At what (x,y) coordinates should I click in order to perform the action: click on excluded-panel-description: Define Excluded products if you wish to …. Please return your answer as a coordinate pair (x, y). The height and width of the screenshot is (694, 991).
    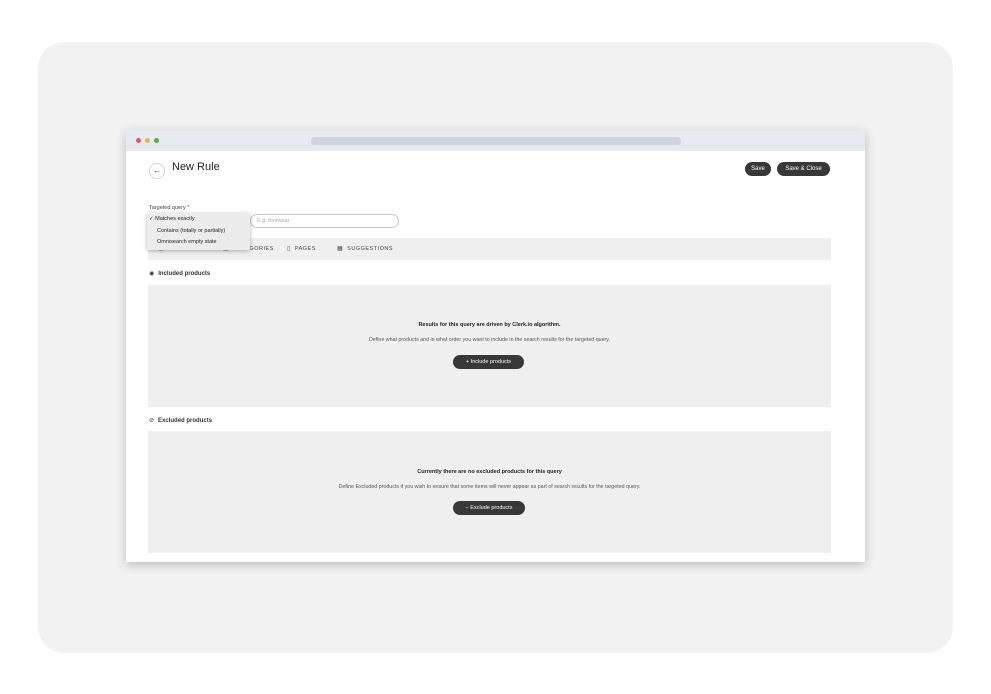
    Looking at the image, I should click on (489, 487).